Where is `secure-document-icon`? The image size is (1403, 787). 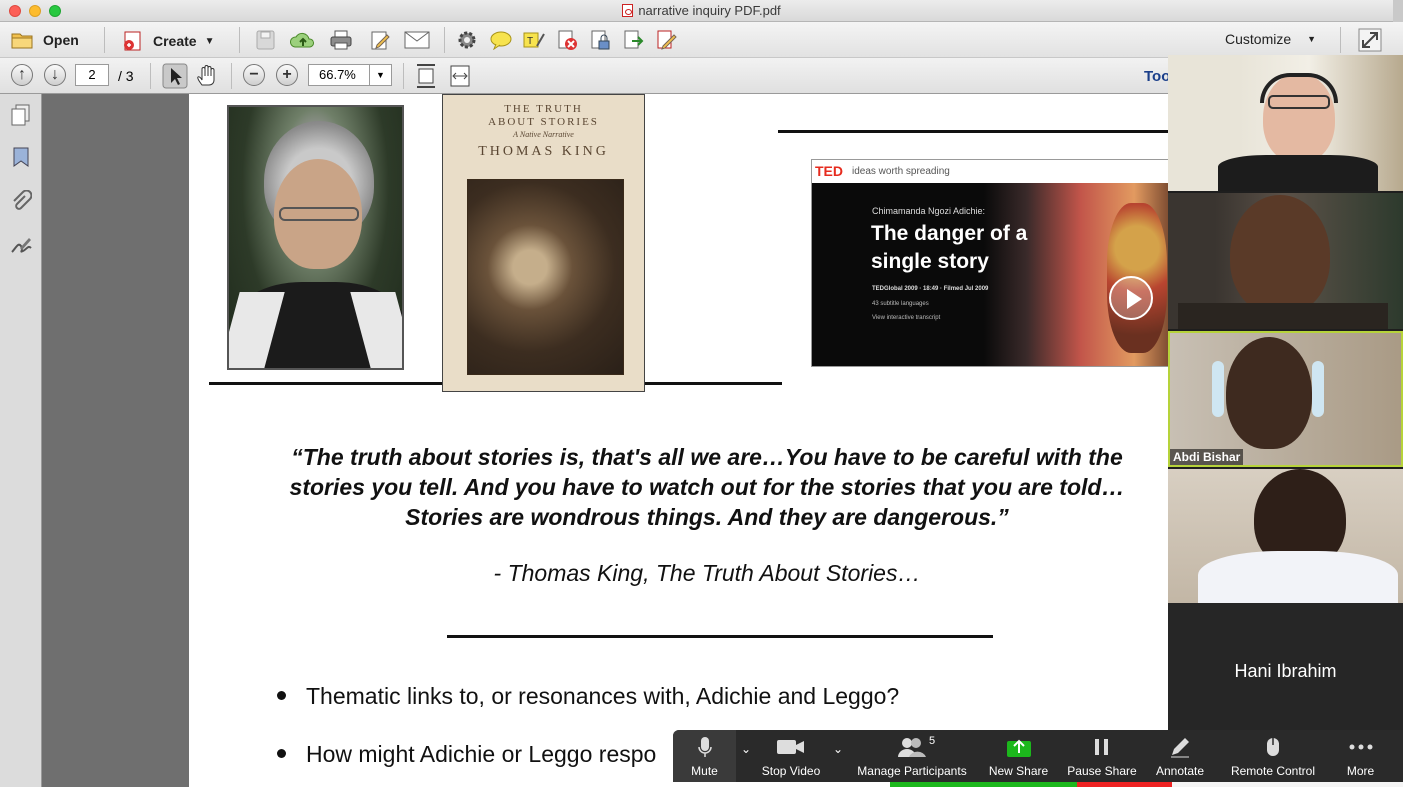
secure-document-icon is located at coordinates (600, 40).